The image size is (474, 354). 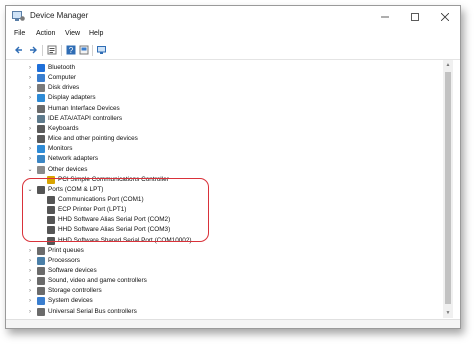 What do you see at coordinates (221, 271) in the screenshot?
I see `category-item: › Software devices` at bounding box center [221, 271].